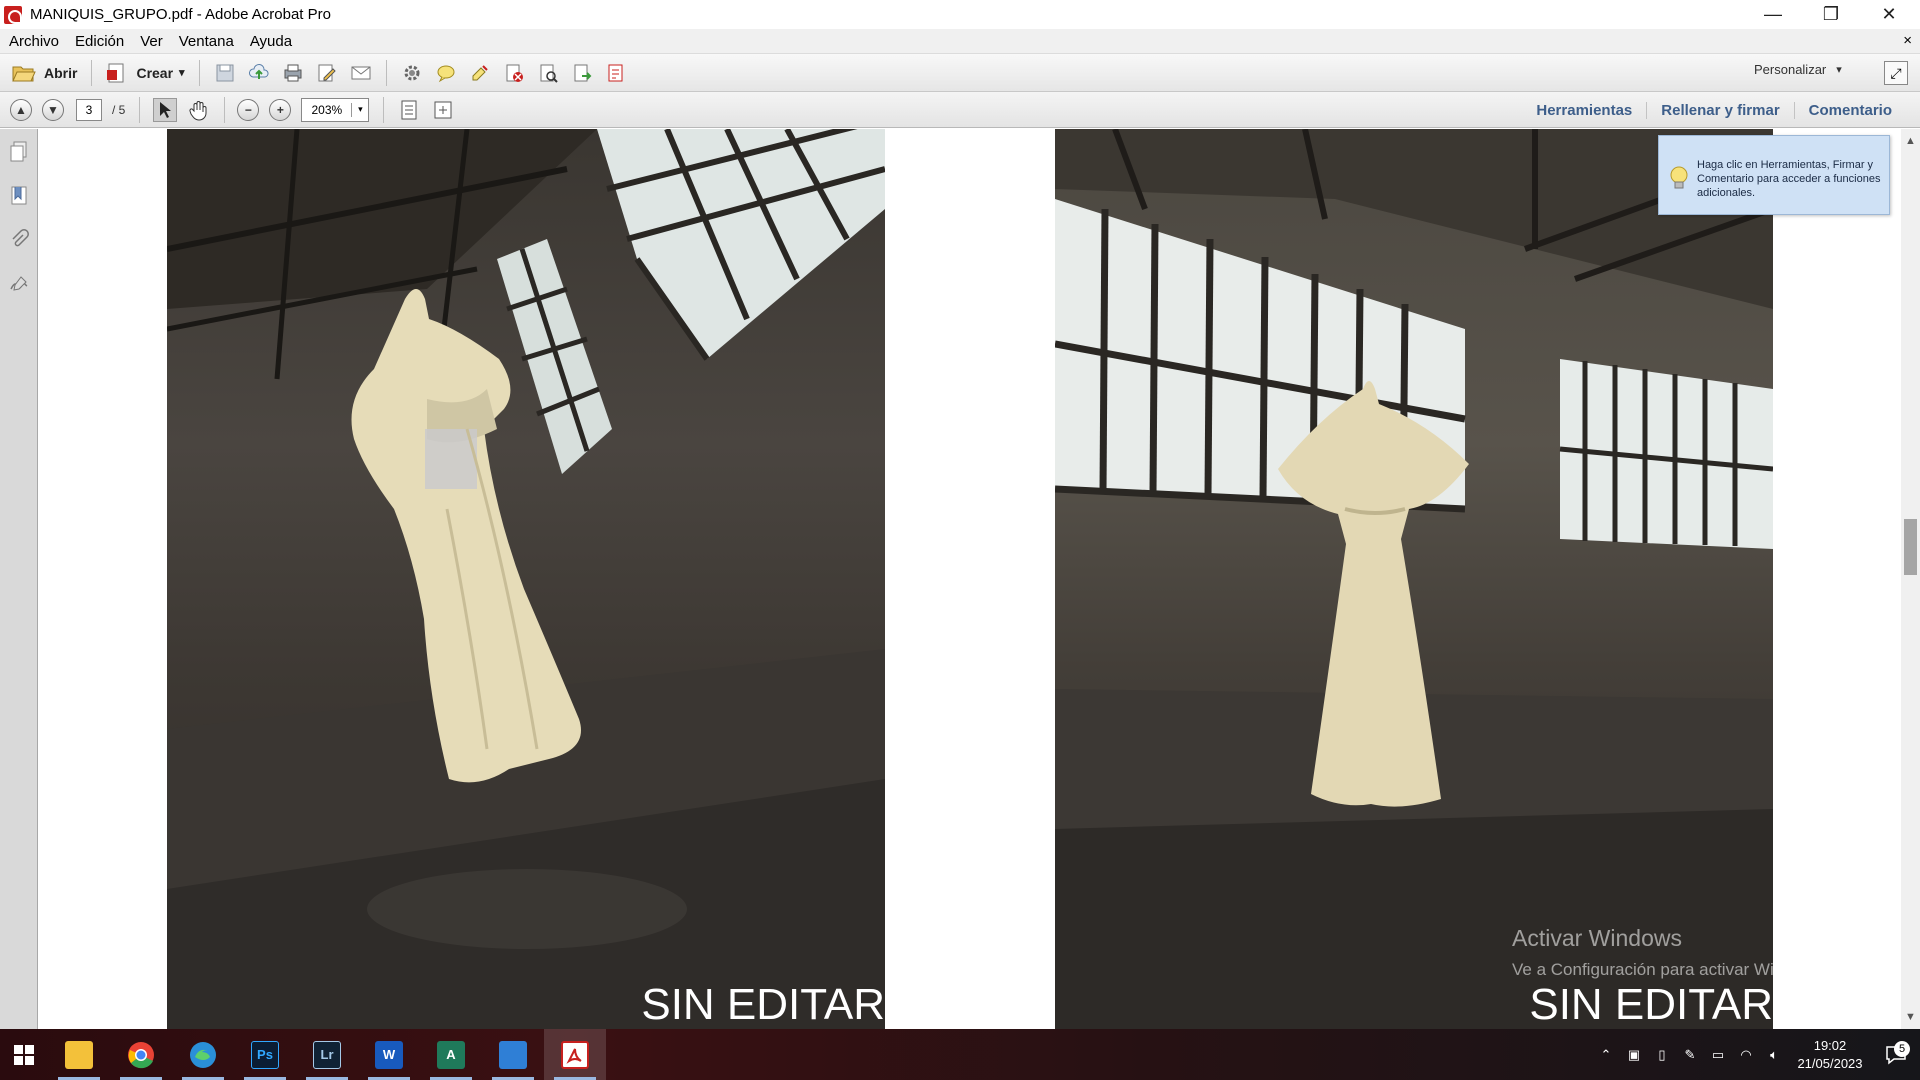 This screenshot has width=1920, height=1080. What do you see at coordinates (1889, 14) in the screenshot?
I see `close-button: ✕` at bounding box center [1889, 14].